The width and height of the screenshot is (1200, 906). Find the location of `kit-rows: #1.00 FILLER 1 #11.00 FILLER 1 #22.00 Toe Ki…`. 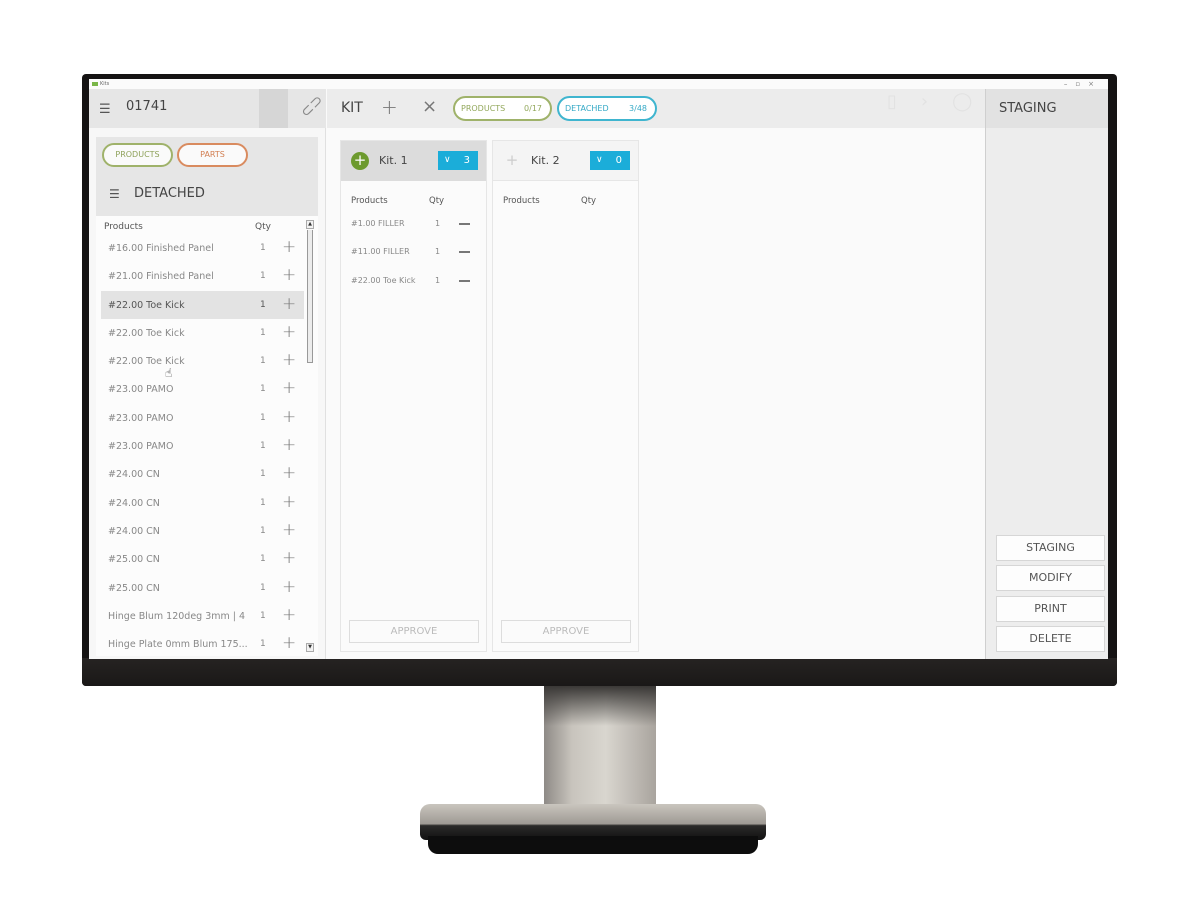

kit-rows: #1.00 FILLER 1 #11.00 FILLER 1 #22.00 Toe Ki… is located at coordinates (416, 257).